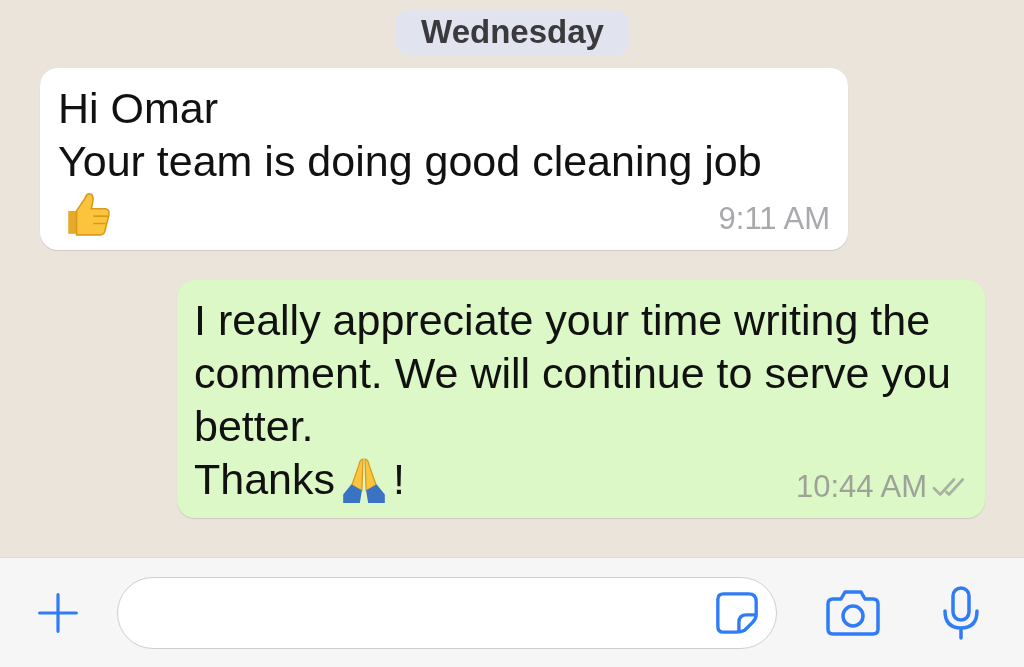  Describe the element at coordinates (774, 219) in the screenshot. I see `message-time: 9:11 AM` at that location.